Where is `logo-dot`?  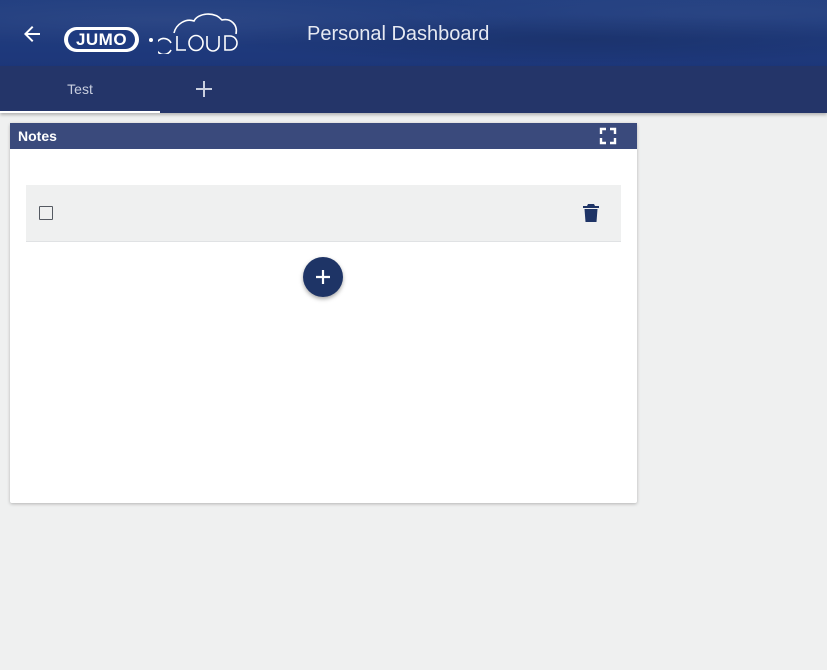 logo-dot is located at coordinates (151, 40).